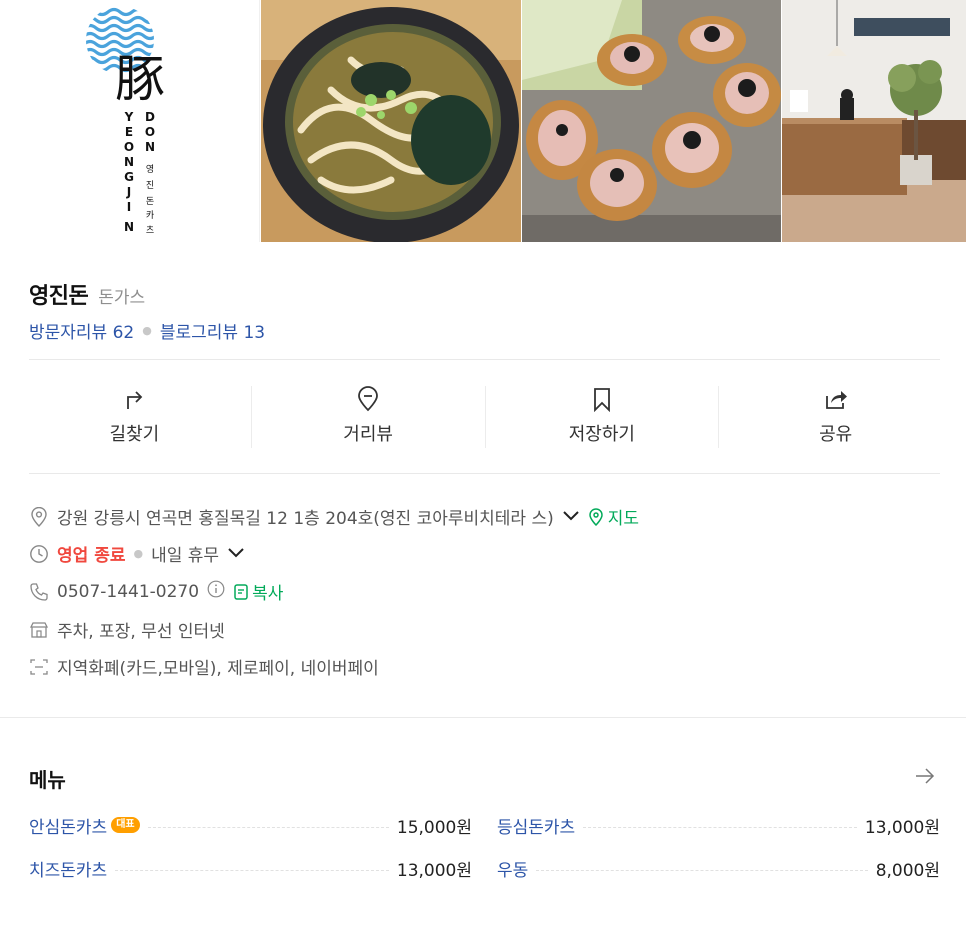 The height and width of the screenshot is (927, 966). I want to click on section-divider, so click(483, 717).